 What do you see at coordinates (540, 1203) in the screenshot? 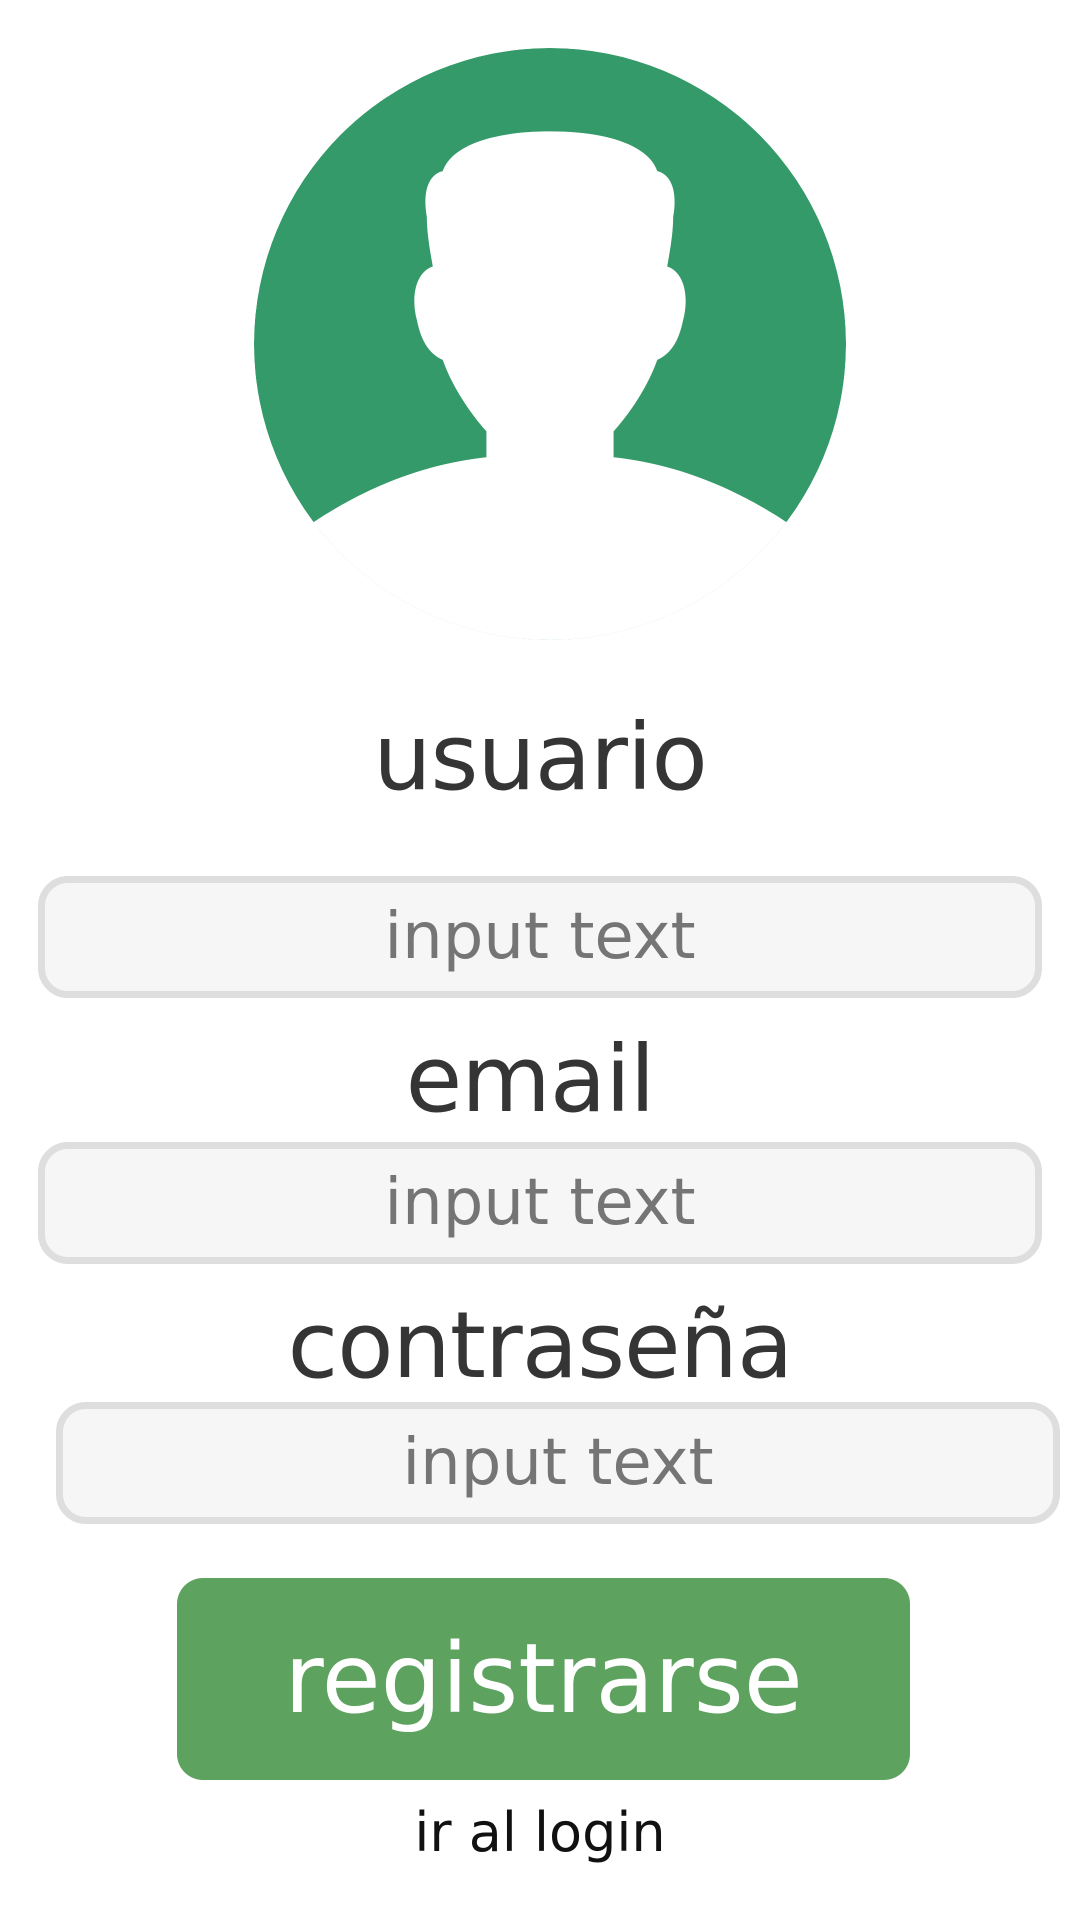
I see `email-input` at bounding box center [540, 1203].